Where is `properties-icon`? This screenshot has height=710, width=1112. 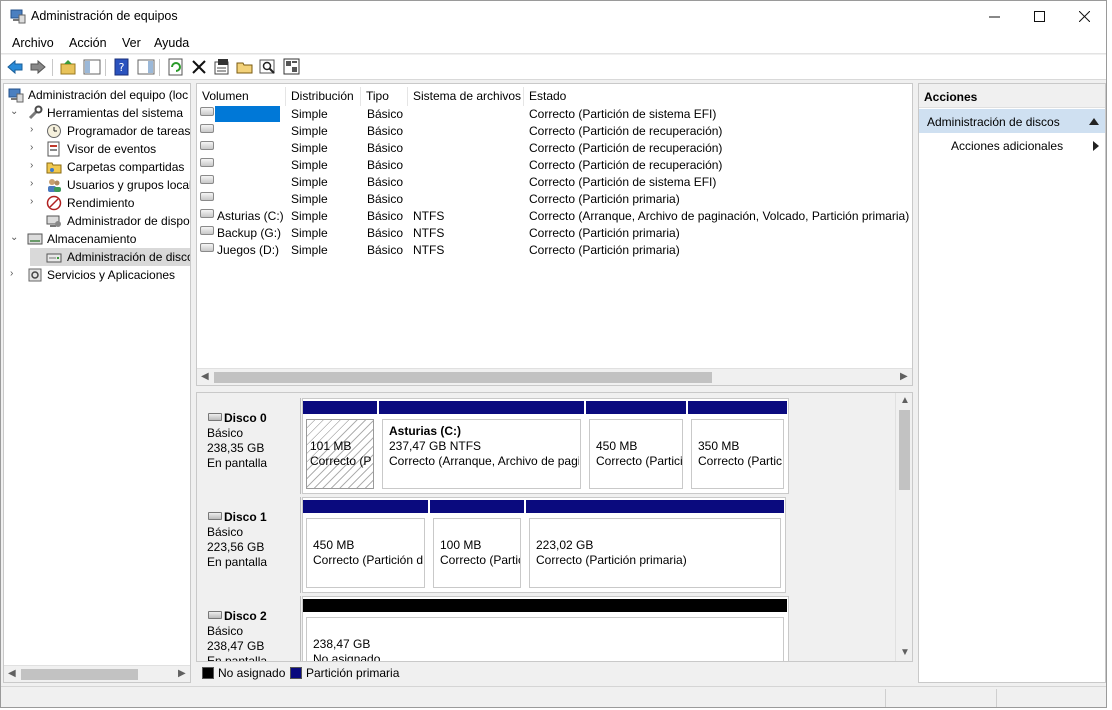 properties-icon is located at coordinates (222, 67).